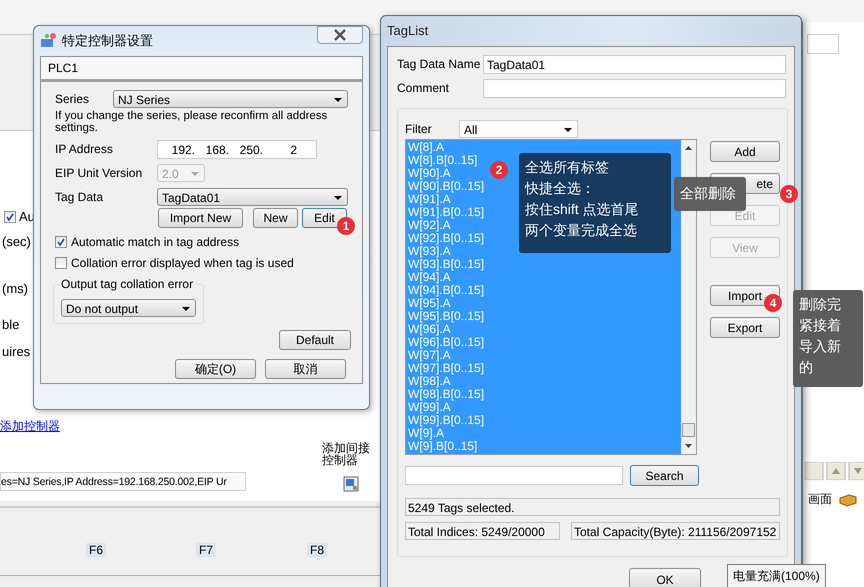 This screenshot has width=864, height=587. What do you see at coordinates (84, 149) in the screenshot?
I see `field-label: IP Address` at bounding box center [84, 149].